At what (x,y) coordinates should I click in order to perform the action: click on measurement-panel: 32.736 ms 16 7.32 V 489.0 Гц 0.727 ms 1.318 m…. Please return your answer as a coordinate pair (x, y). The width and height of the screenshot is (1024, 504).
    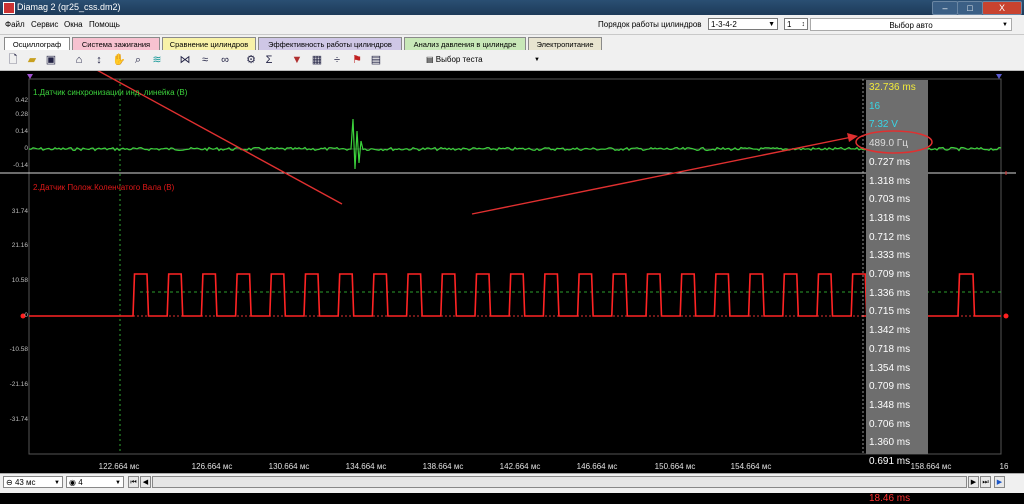
    Looking at the image, I should click on (894, 292).